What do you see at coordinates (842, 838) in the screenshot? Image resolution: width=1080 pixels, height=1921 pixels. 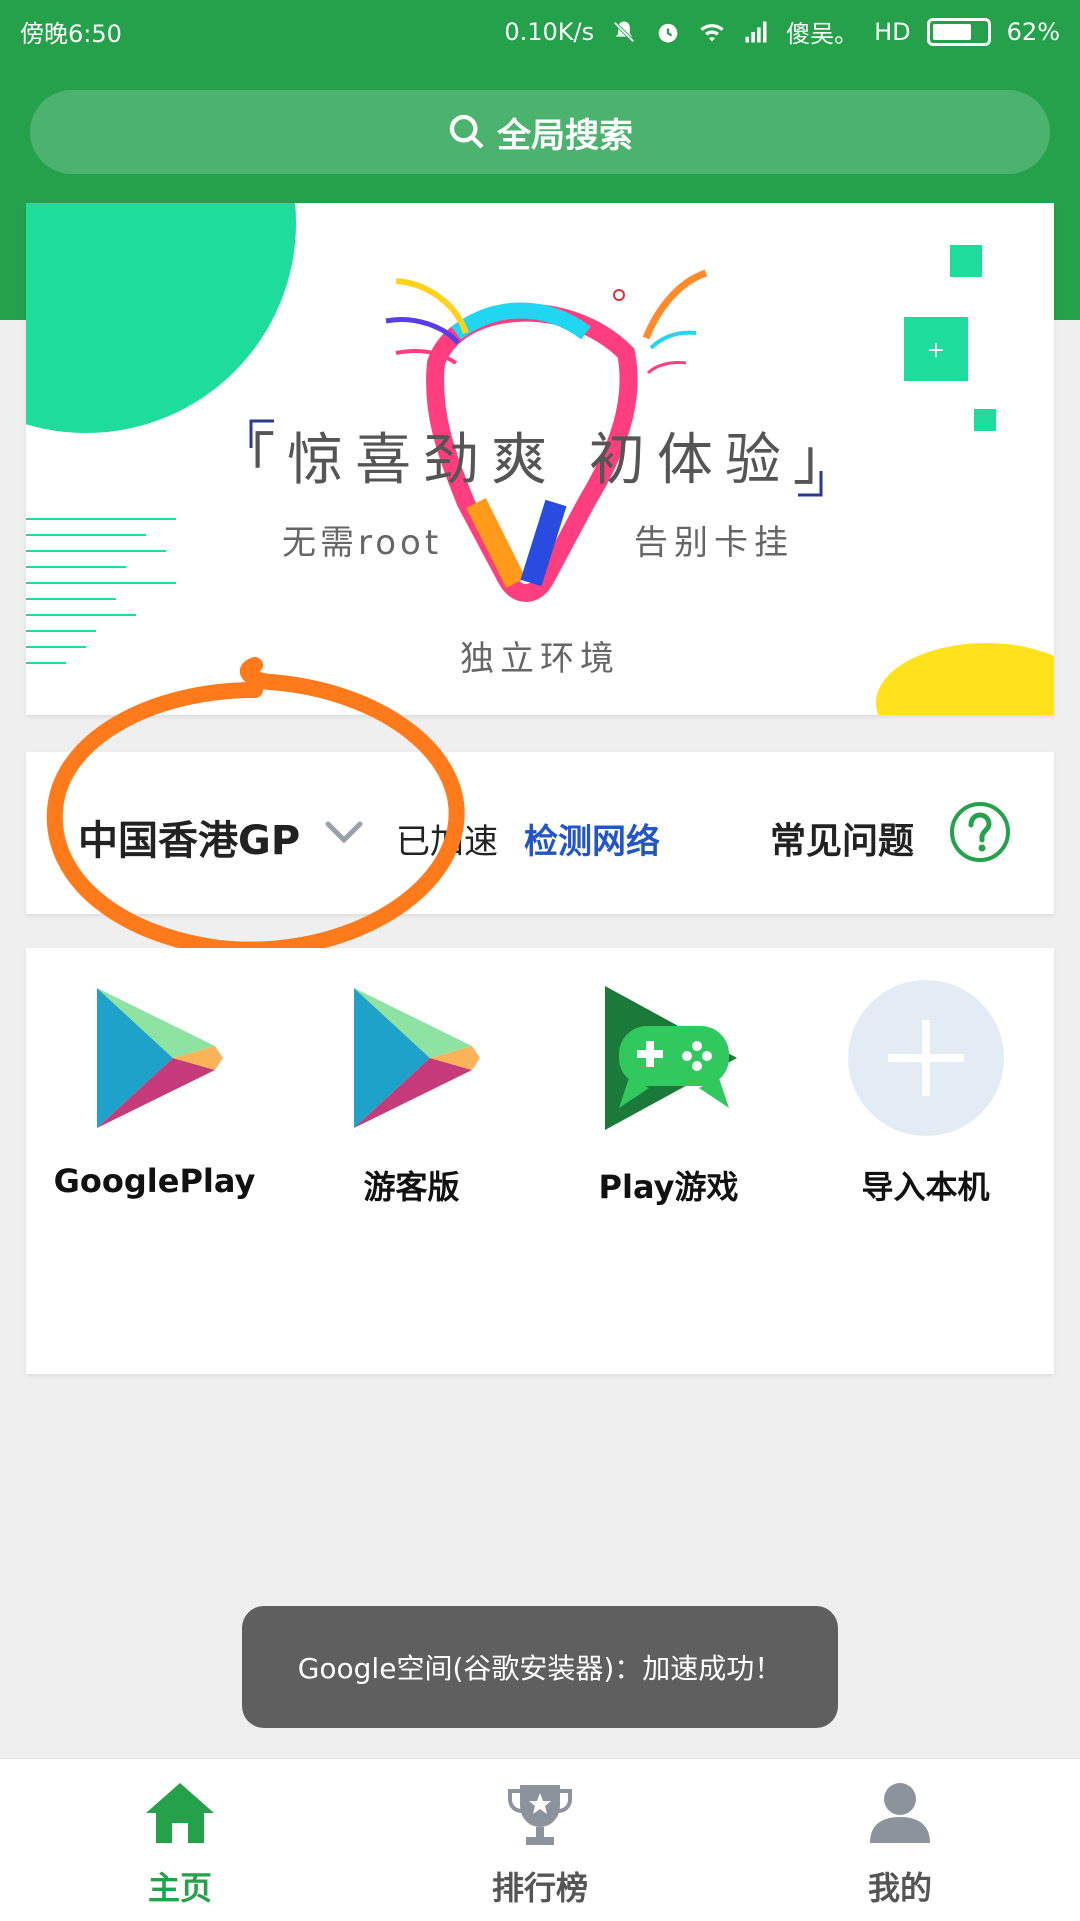 I see `faq-link: 常见问题` at bounding box center [842, 838].